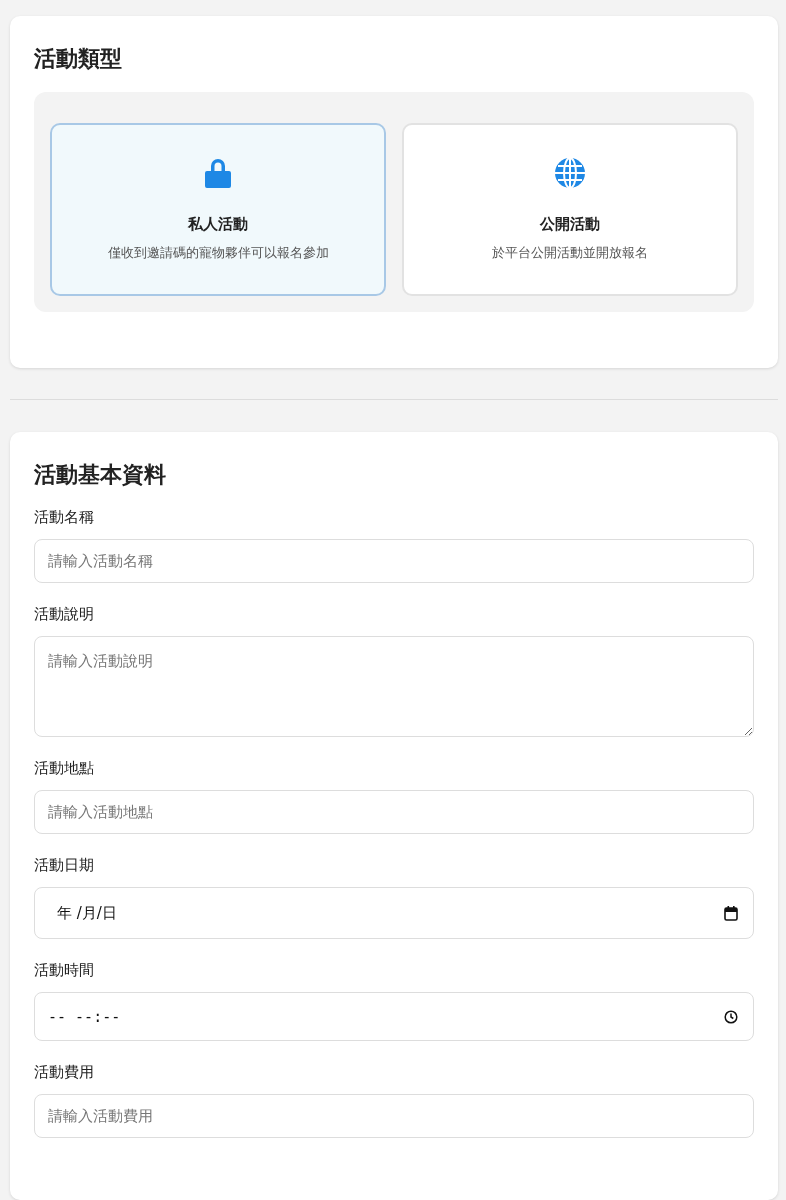 This screenshot has height=1200, width=786. I want to click on field-label: 活動名稱, so click(64, 517).